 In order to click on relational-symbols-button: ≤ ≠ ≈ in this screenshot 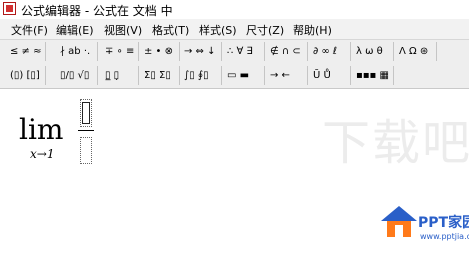, I will do `click(27, 51)`.